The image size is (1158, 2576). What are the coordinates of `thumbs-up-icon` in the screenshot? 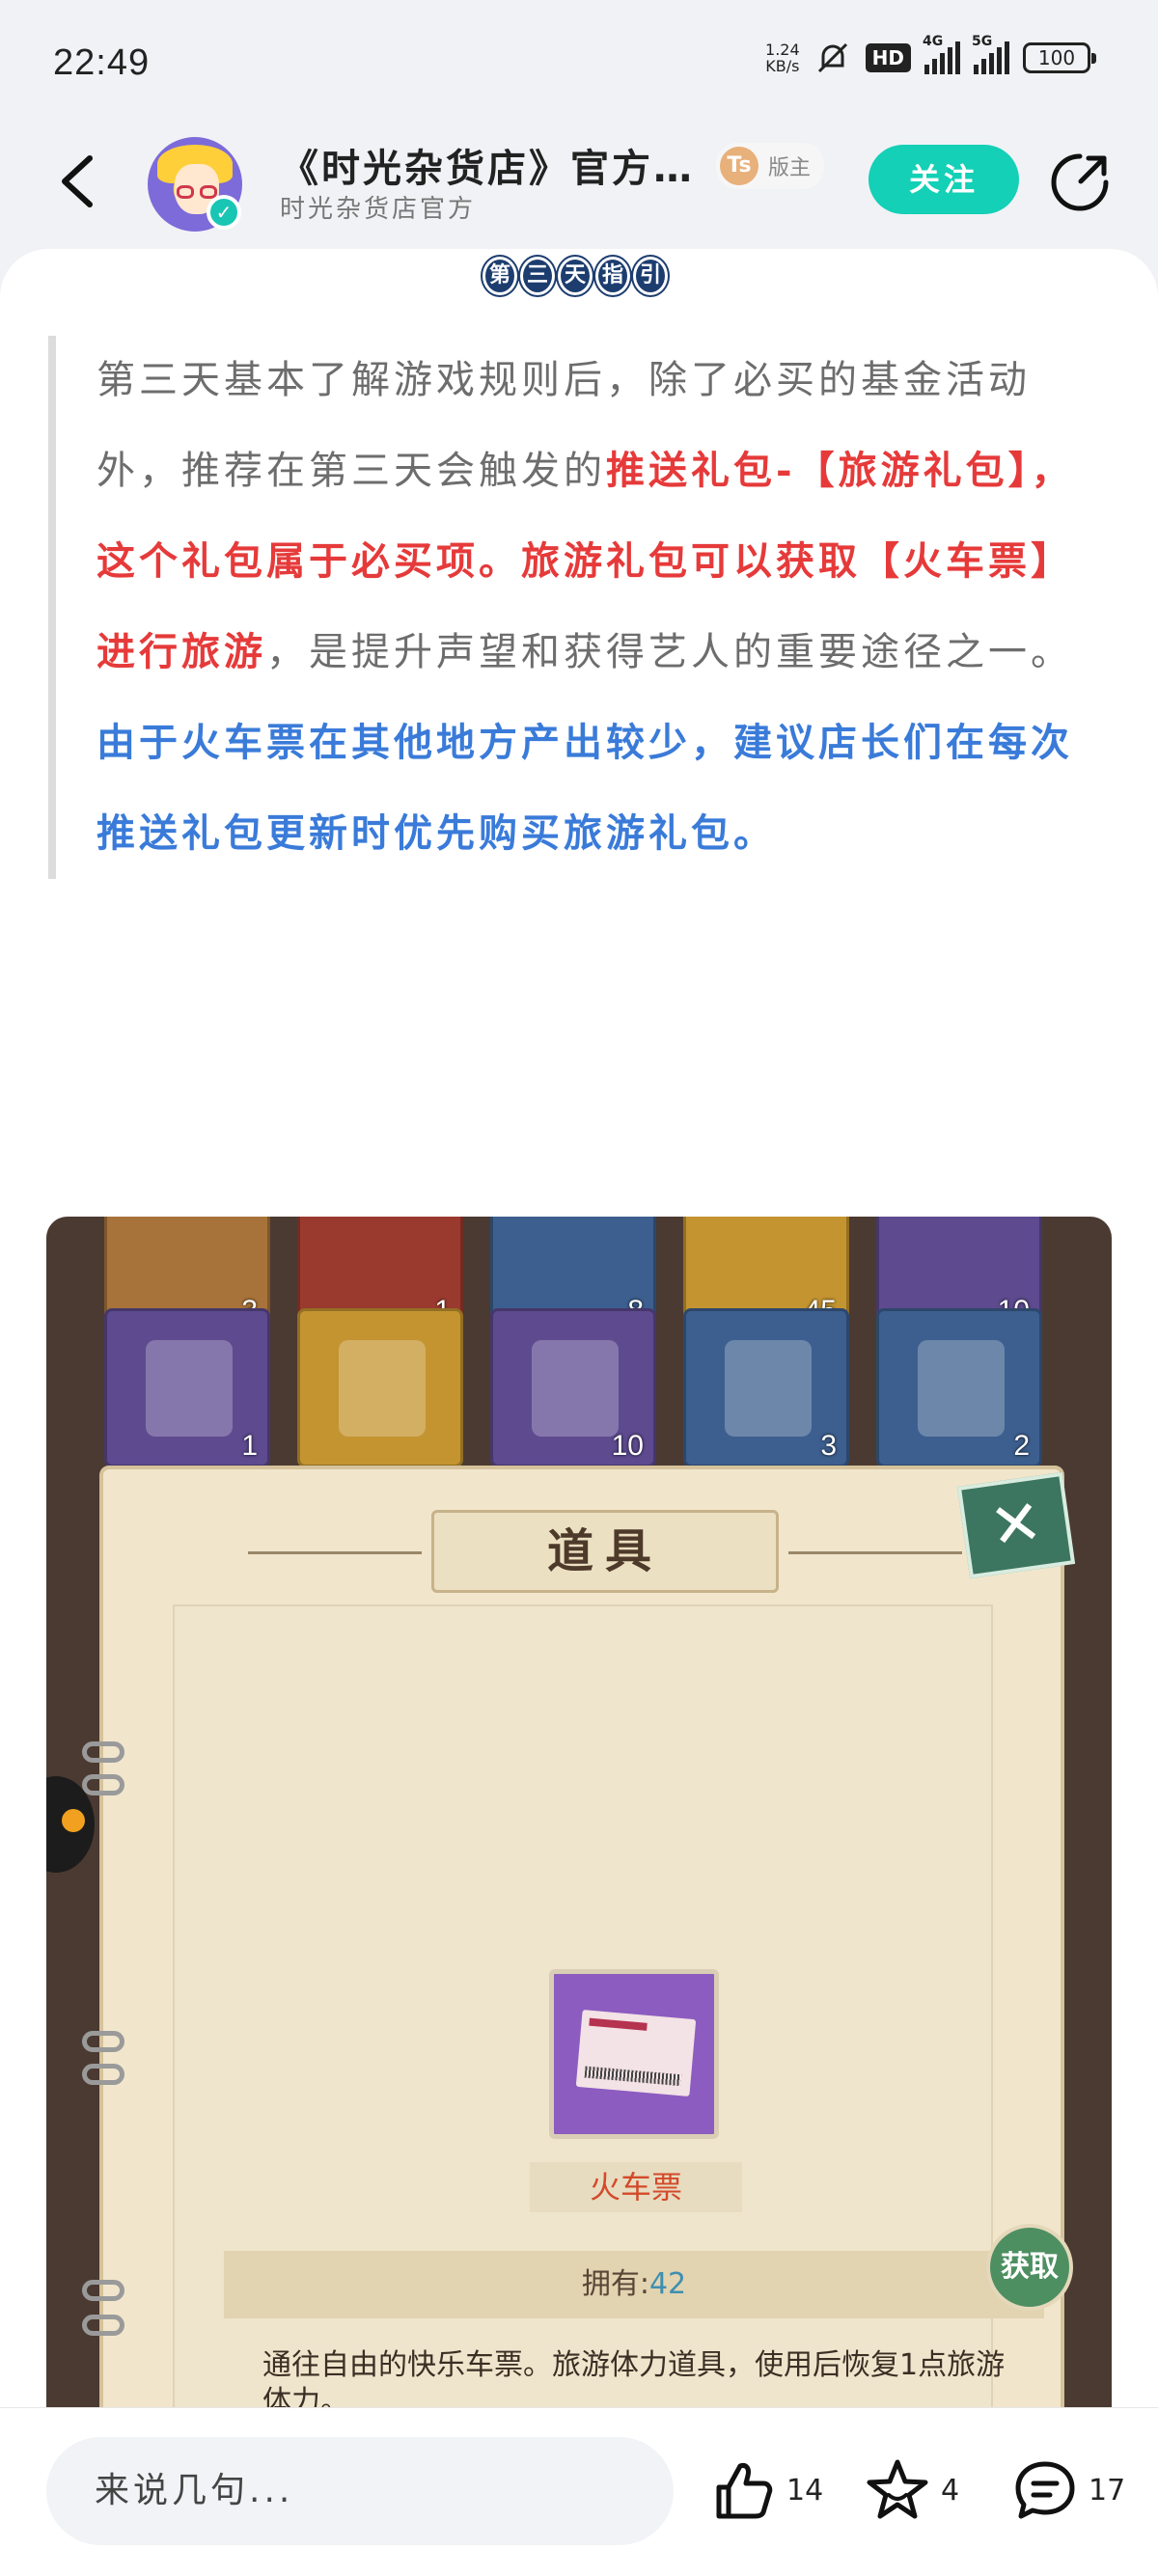 It's located at (744, 2491).